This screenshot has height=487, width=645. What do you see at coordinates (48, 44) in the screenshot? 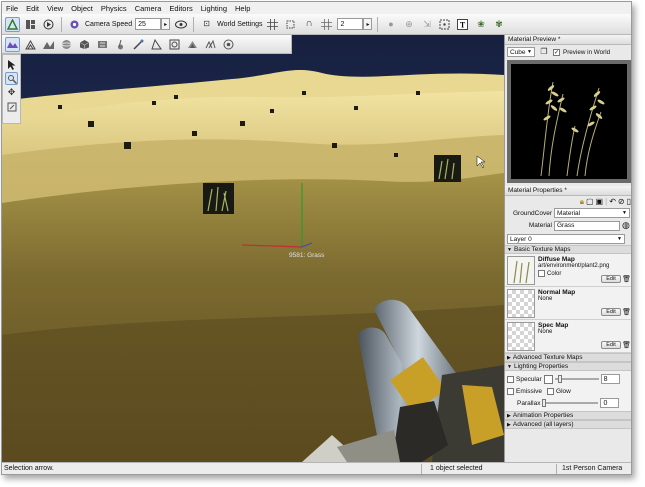
I see `terrain-paint-icon` at bounding box center [48, 44].